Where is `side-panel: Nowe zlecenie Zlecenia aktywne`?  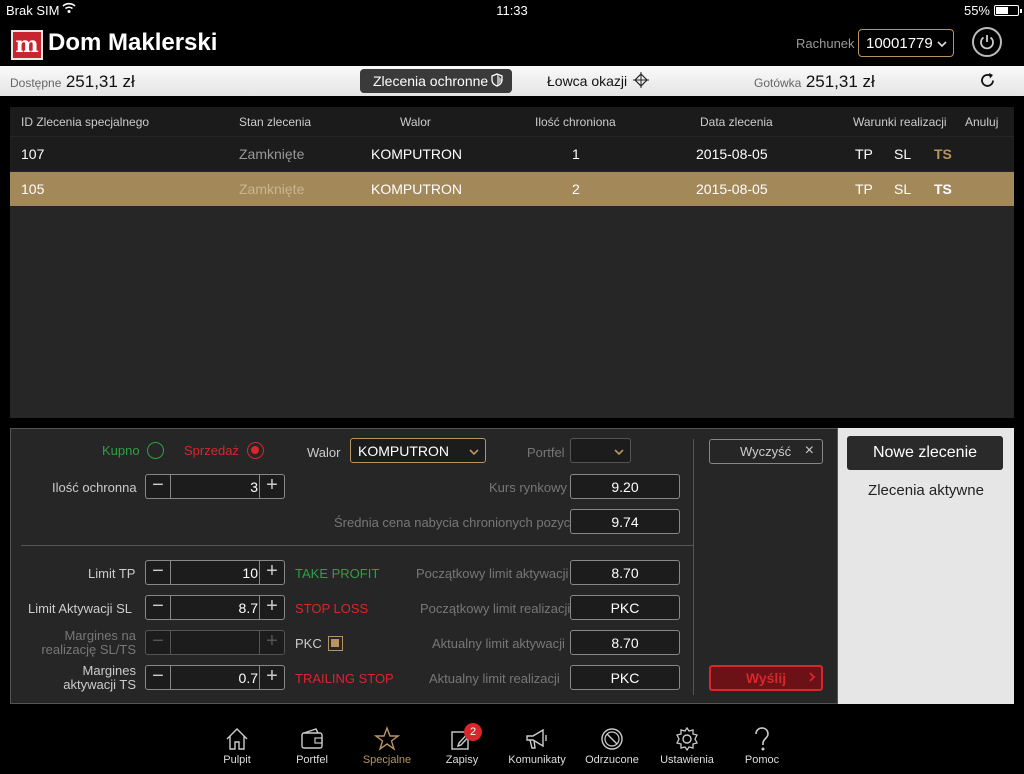 side-panel: Nowe zlecenie Zlecenia aktywne is located at coordinates (926, 566).